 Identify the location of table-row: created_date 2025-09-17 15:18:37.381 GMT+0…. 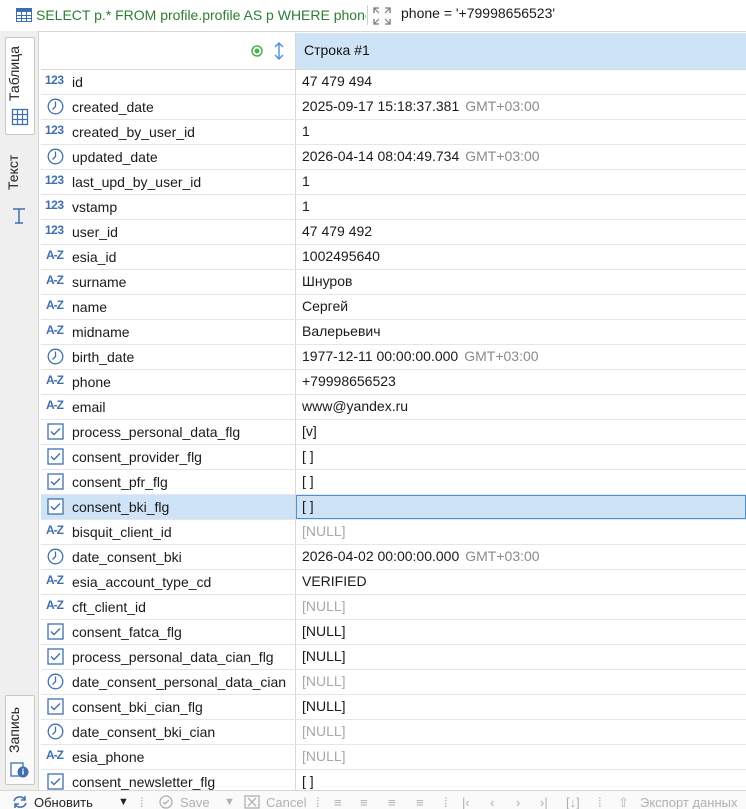
(393, 107).